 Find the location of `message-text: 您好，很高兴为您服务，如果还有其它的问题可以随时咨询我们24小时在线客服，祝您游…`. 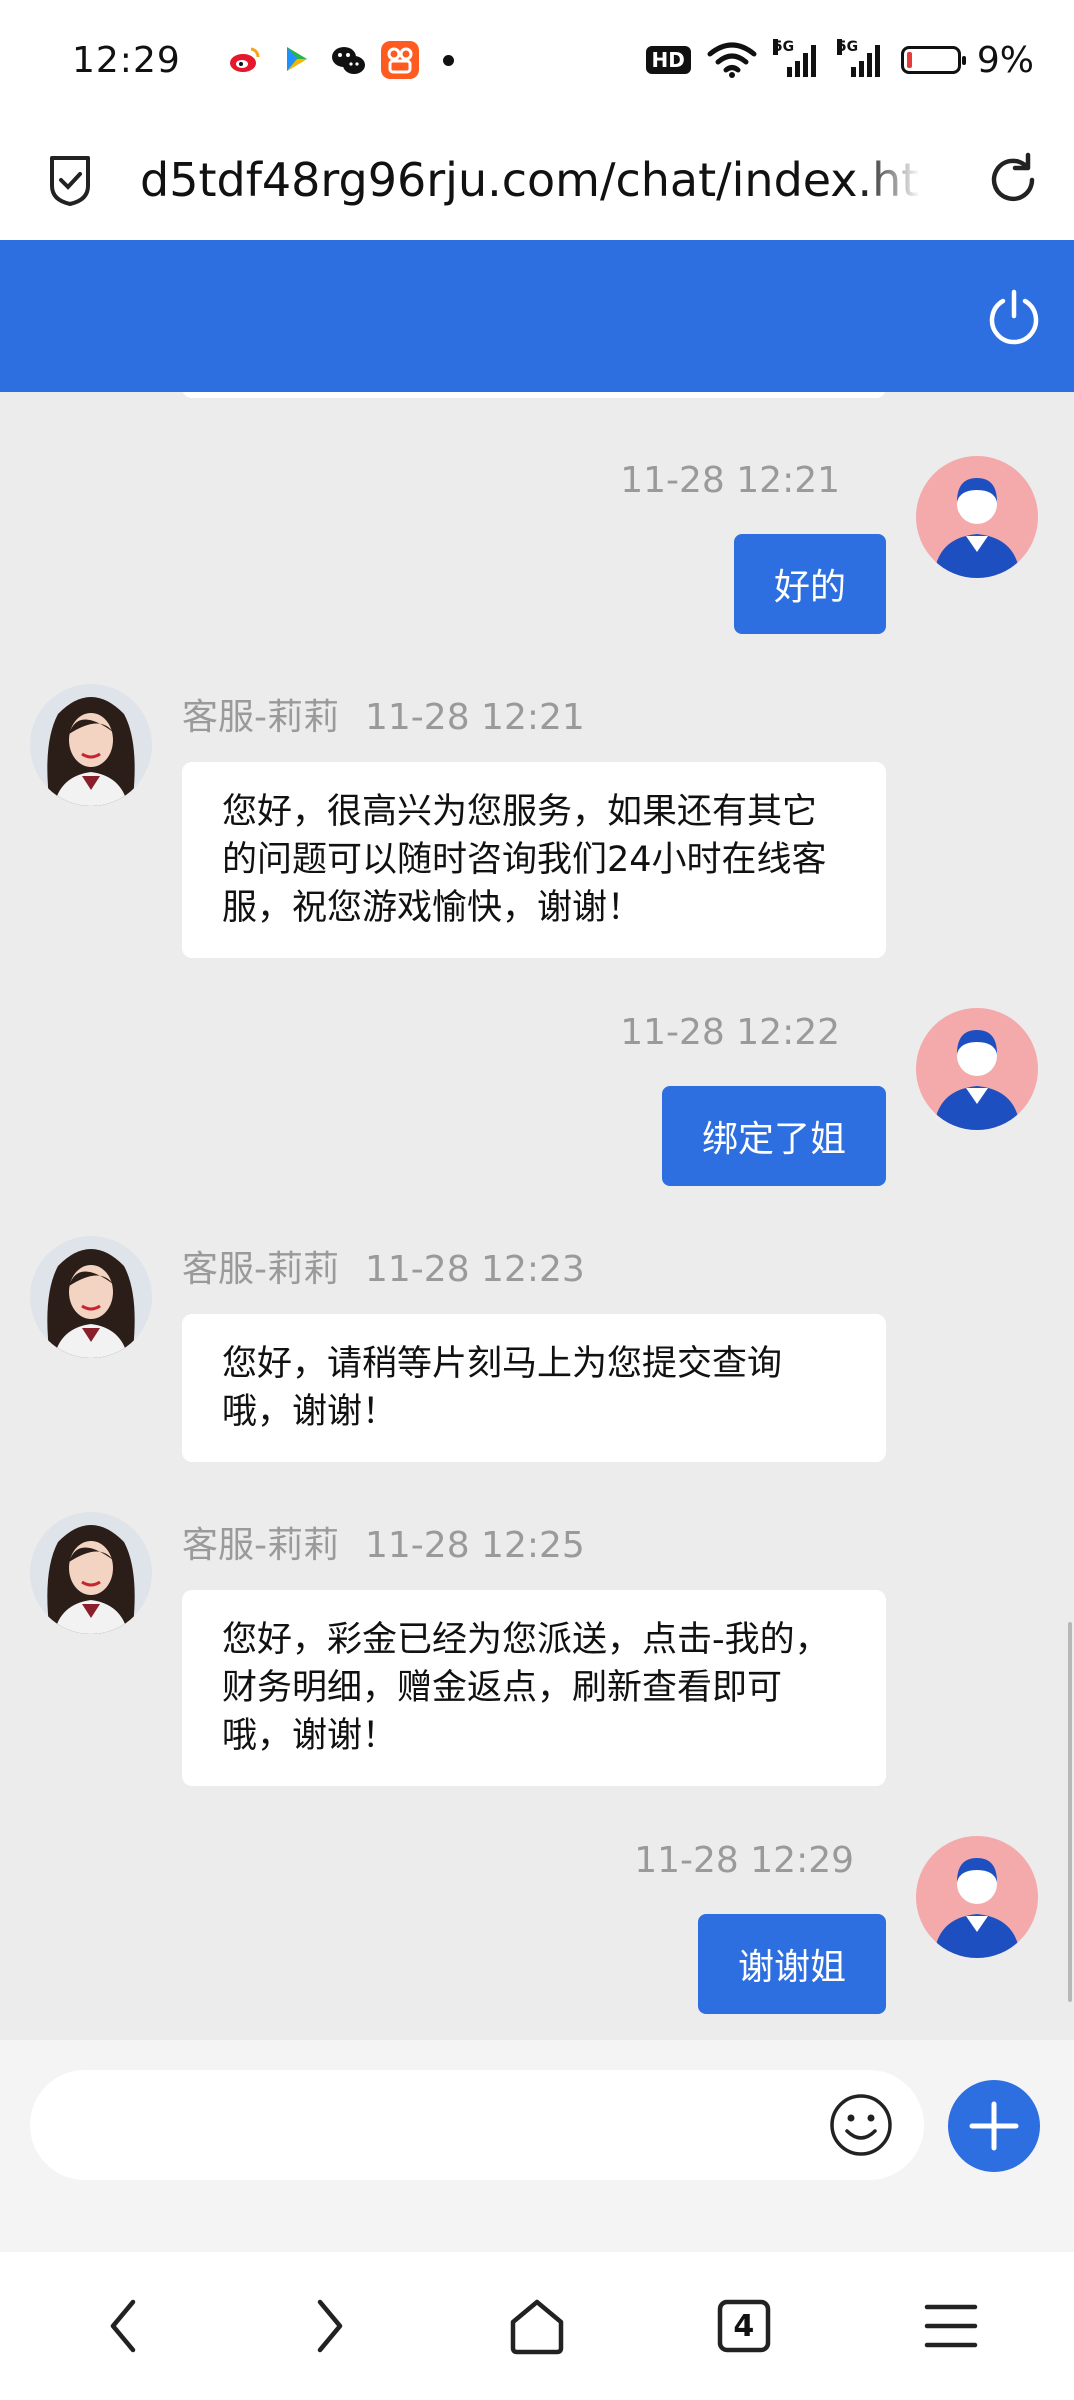

message-text: 您好，很高兴为您服务，如果还有其它的问题可以随时咨询我们24小时在线客服，祝您游… is located at coordinates (524, 860).